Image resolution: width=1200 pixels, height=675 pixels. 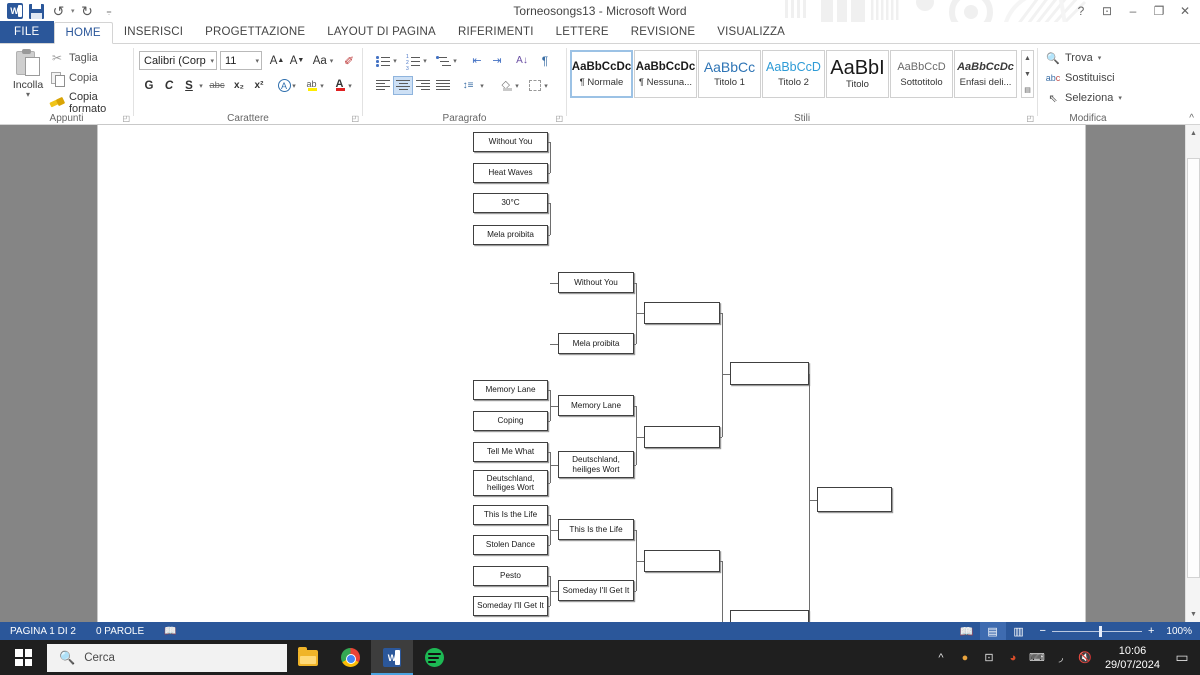 What do you see at coordinates (239, 85) in the screenshot?
I see `subscript-button: x₂` at bounding box center [239, 85].